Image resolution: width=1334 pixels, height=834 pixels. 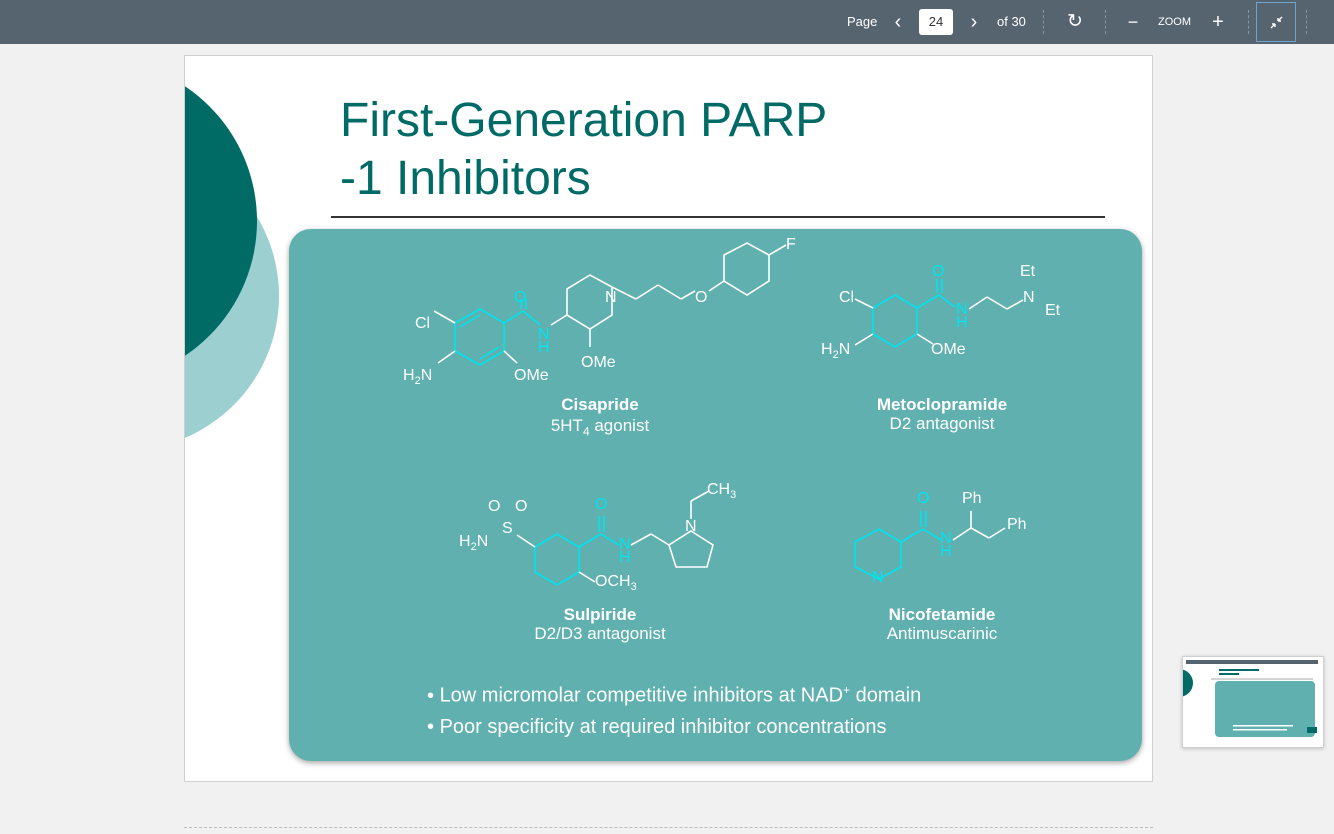 What do you see at coordinates (1133, 22) in the screenshot?
I see `zoom-out-button: −` at bounding box center [1133, 22].